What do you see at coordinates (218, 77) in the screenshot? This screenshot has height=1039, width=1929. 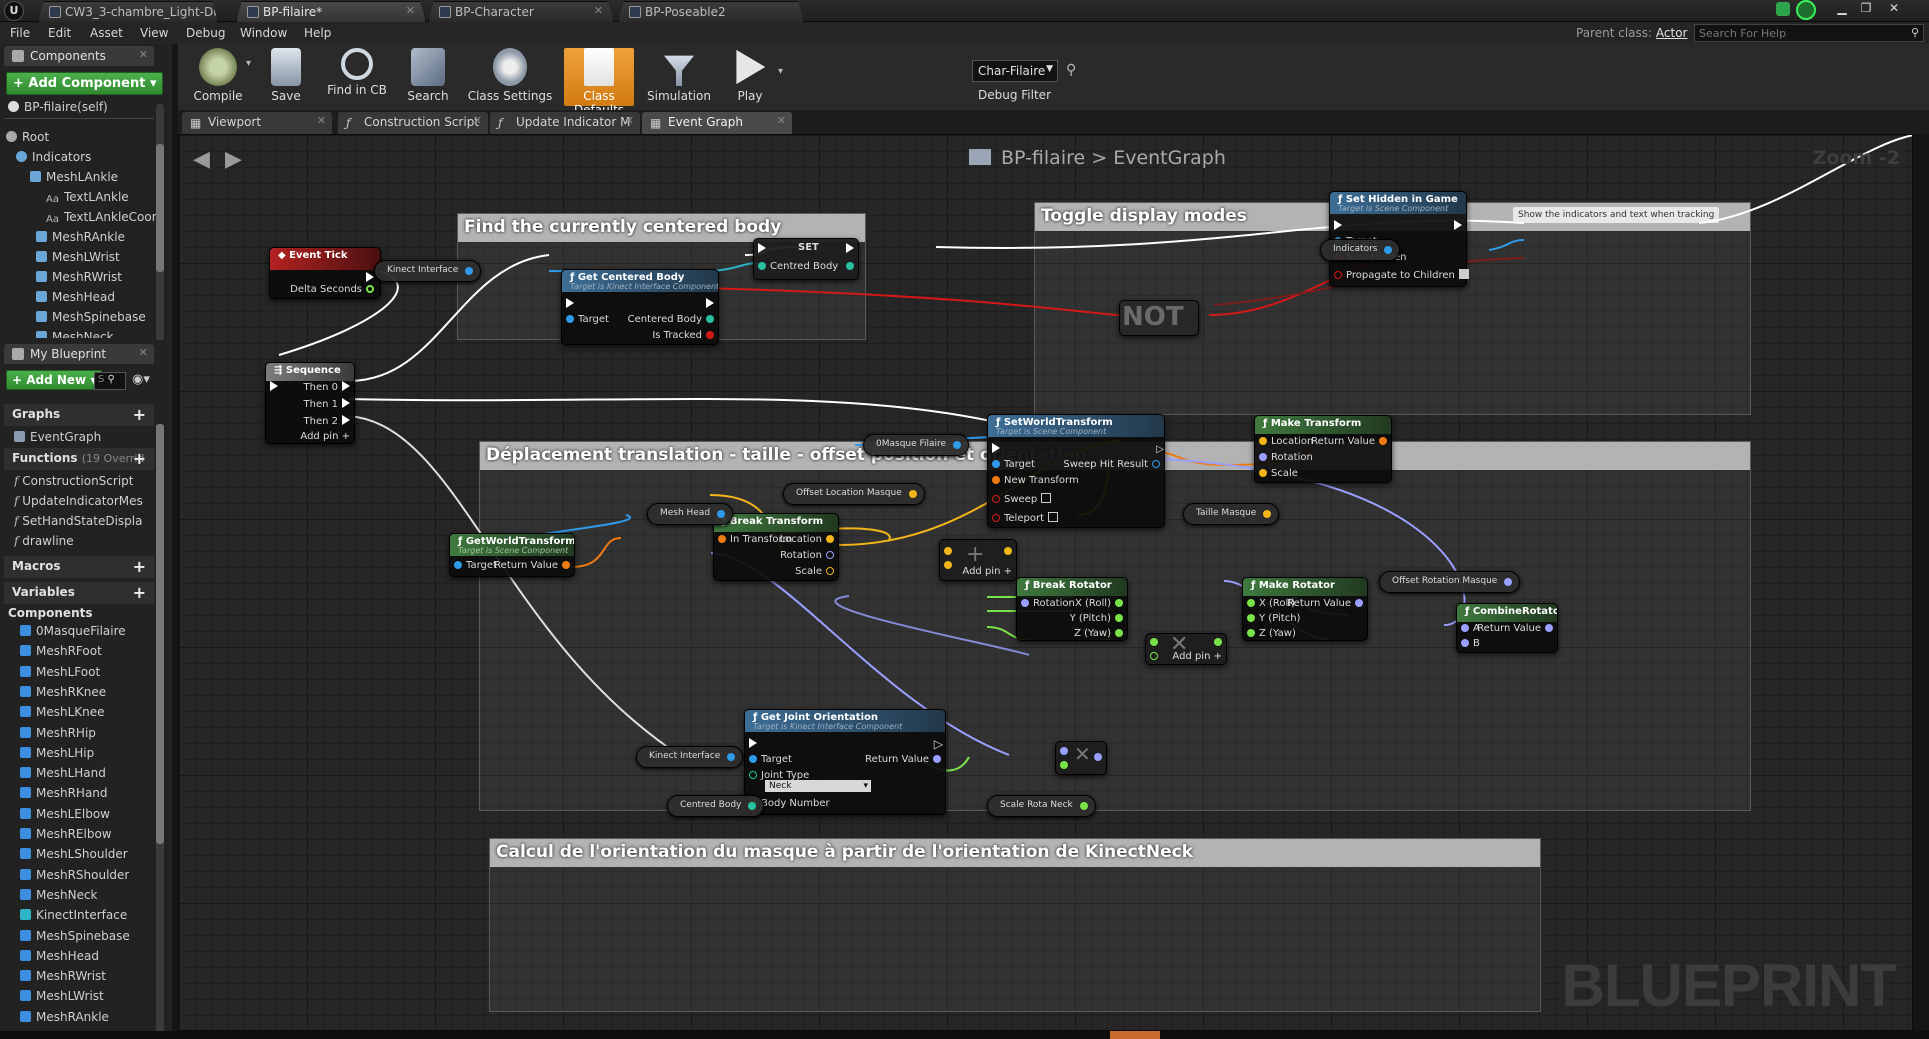 I see `compile-button: Compile` at bounding box center [218, 77].